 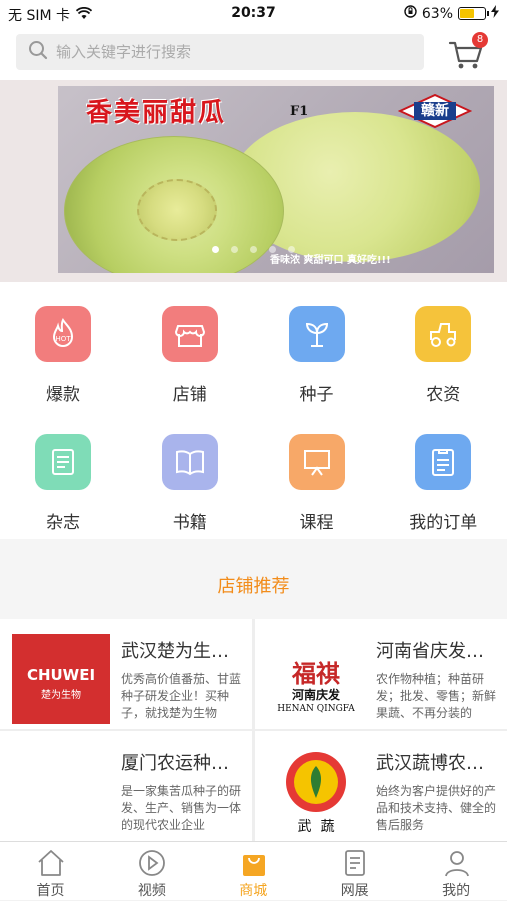 I want to click on category-store: 店铺, so click(x=190, y=346).